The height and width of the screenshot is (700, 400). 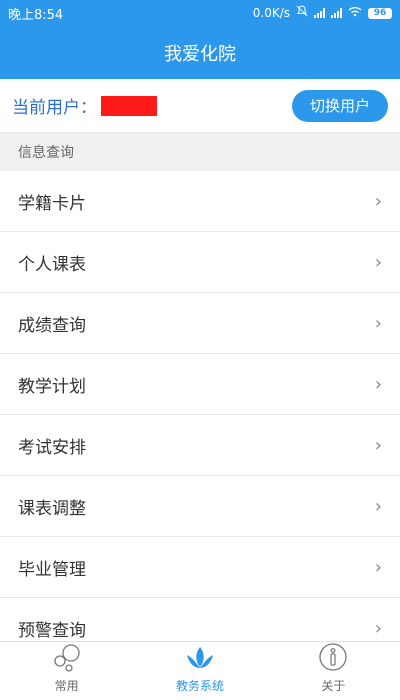 I want to click on switch-user-button: 切换用户, so click(x=340, y=105).